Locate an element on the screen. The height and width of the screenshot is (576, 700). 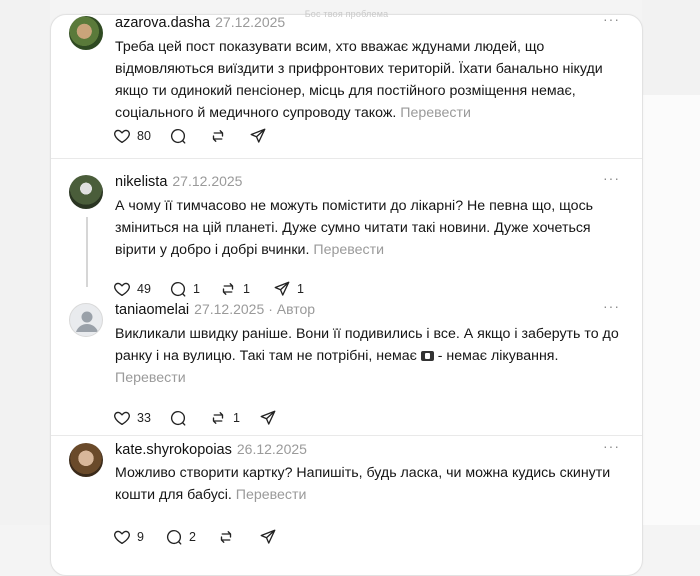
money-emoji-icon is located at coordinates (427, 356).